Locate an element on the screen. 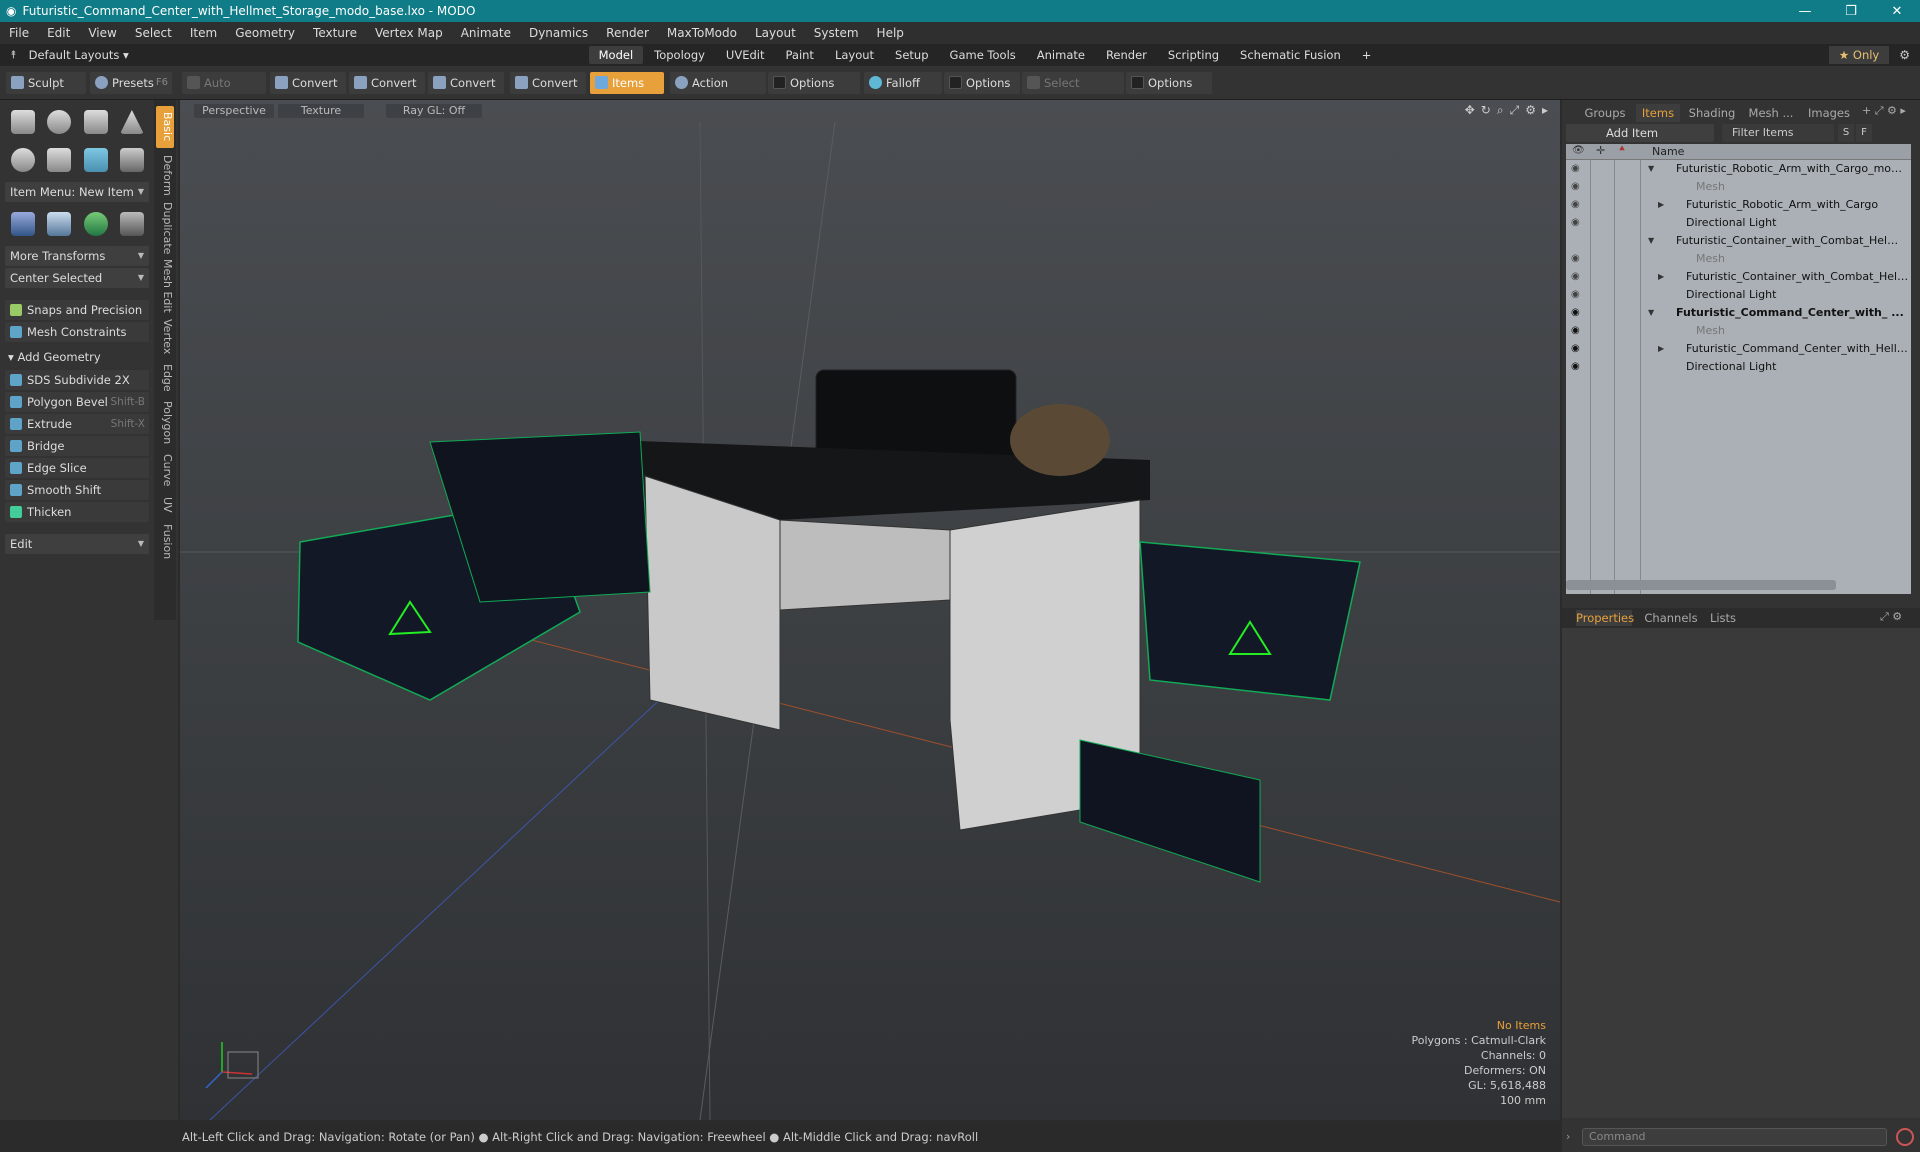 Image resolution: width=1920 pixels, height=1152 pixels. sphere-primitive-icon is located at coordinates (59, 122).